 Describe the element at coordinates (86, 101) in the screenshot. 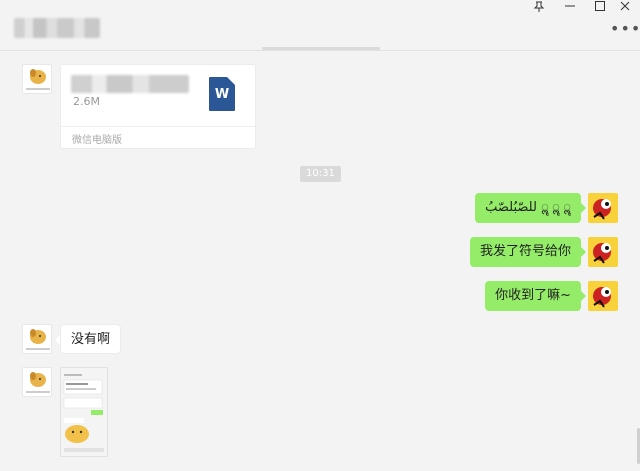

I see `file-size: 2.6M` at that location.